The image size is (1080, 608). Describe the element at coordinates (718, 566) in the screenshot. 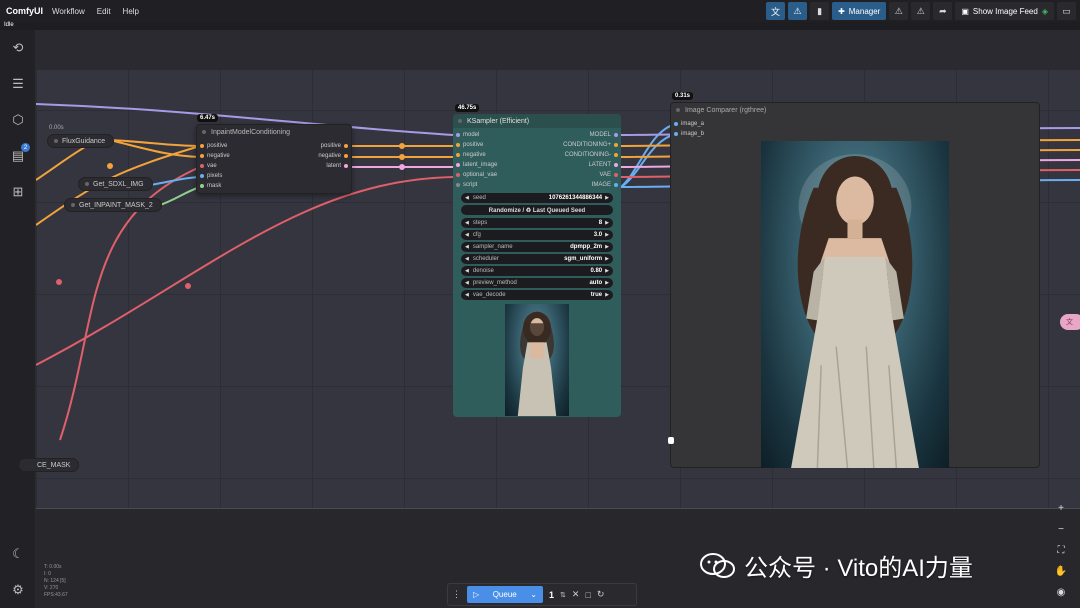

I see `wechat-logo-icon` at that location.